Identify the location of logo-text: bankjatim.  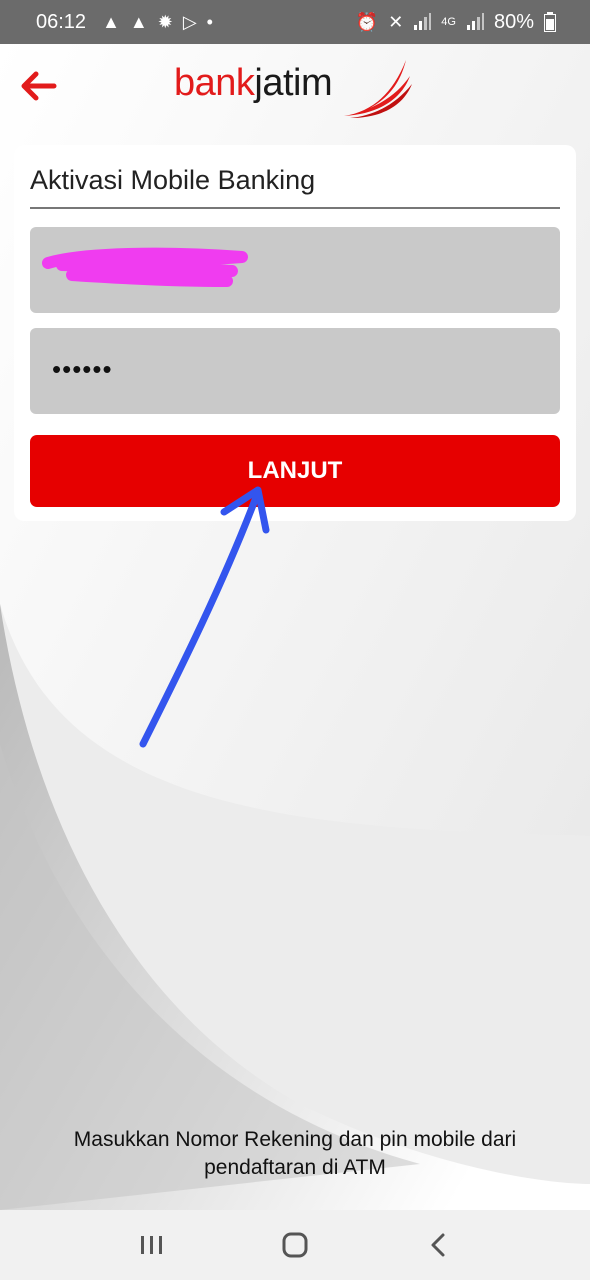
(253, 83).